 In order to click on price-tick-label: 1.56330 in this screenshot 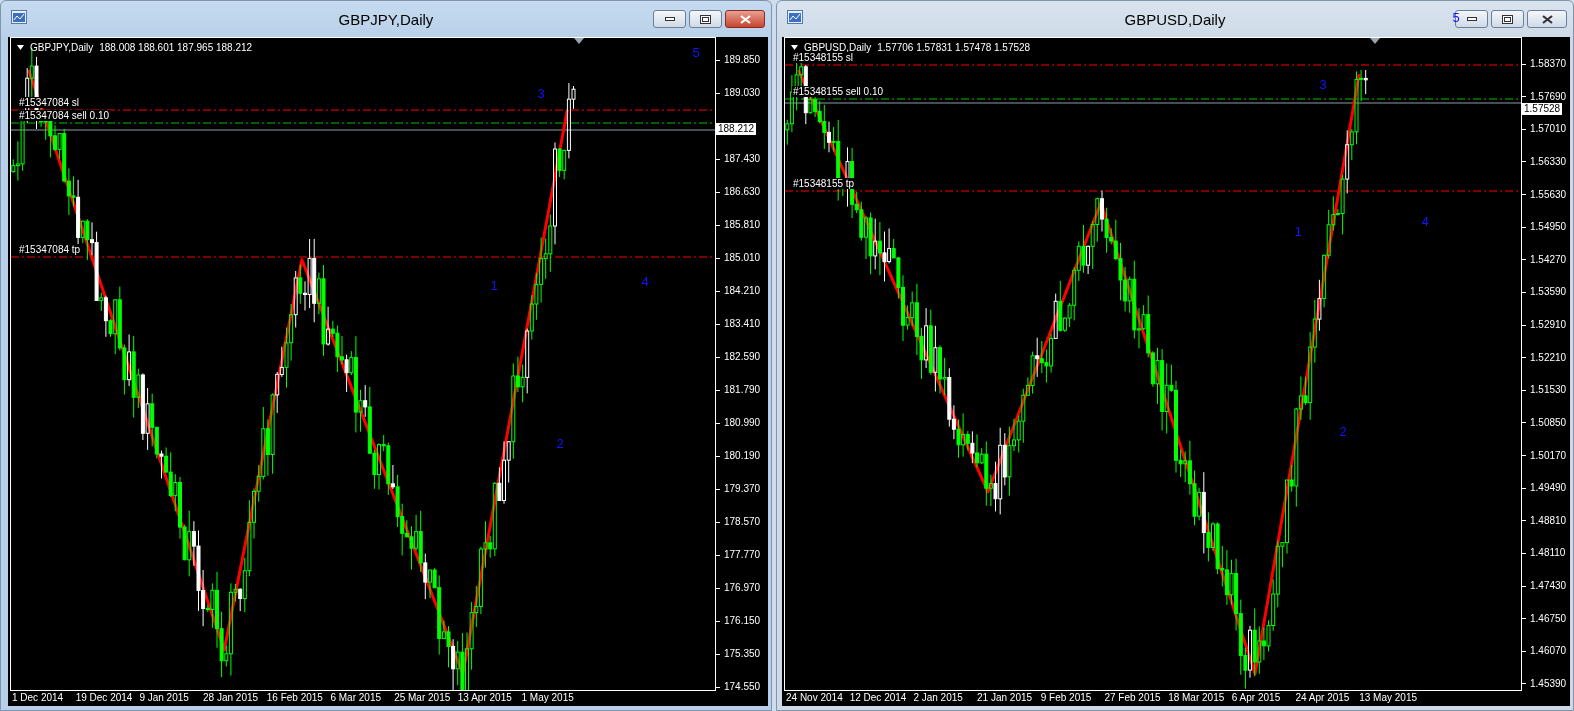, I will do `click(1548, 161)`.